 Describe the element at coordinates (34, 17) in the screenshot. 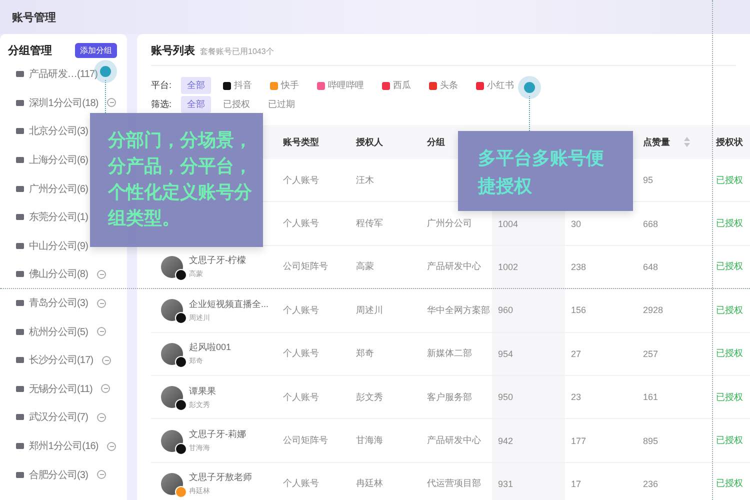

I see `page-title: 账号管理` at that location.